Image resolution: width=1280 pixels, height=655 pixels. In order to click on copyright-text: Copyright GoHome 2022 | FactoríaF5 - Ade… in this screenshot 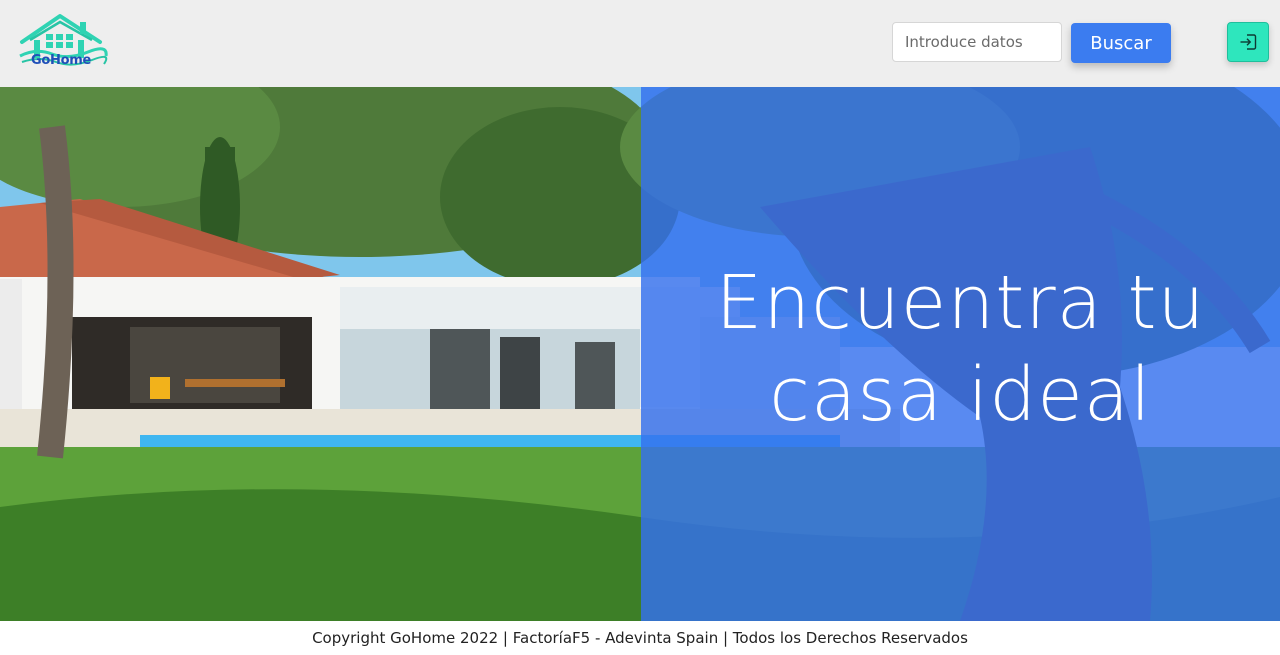, I will do `click(640, 638)`.